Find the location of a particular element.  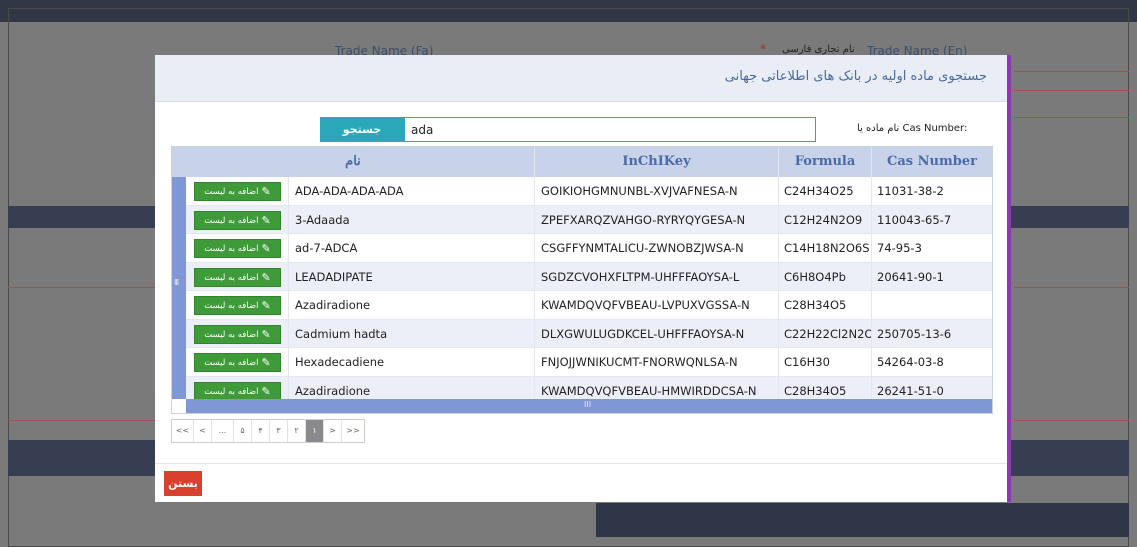

required-mark: * is located at coordinates (763, 49).